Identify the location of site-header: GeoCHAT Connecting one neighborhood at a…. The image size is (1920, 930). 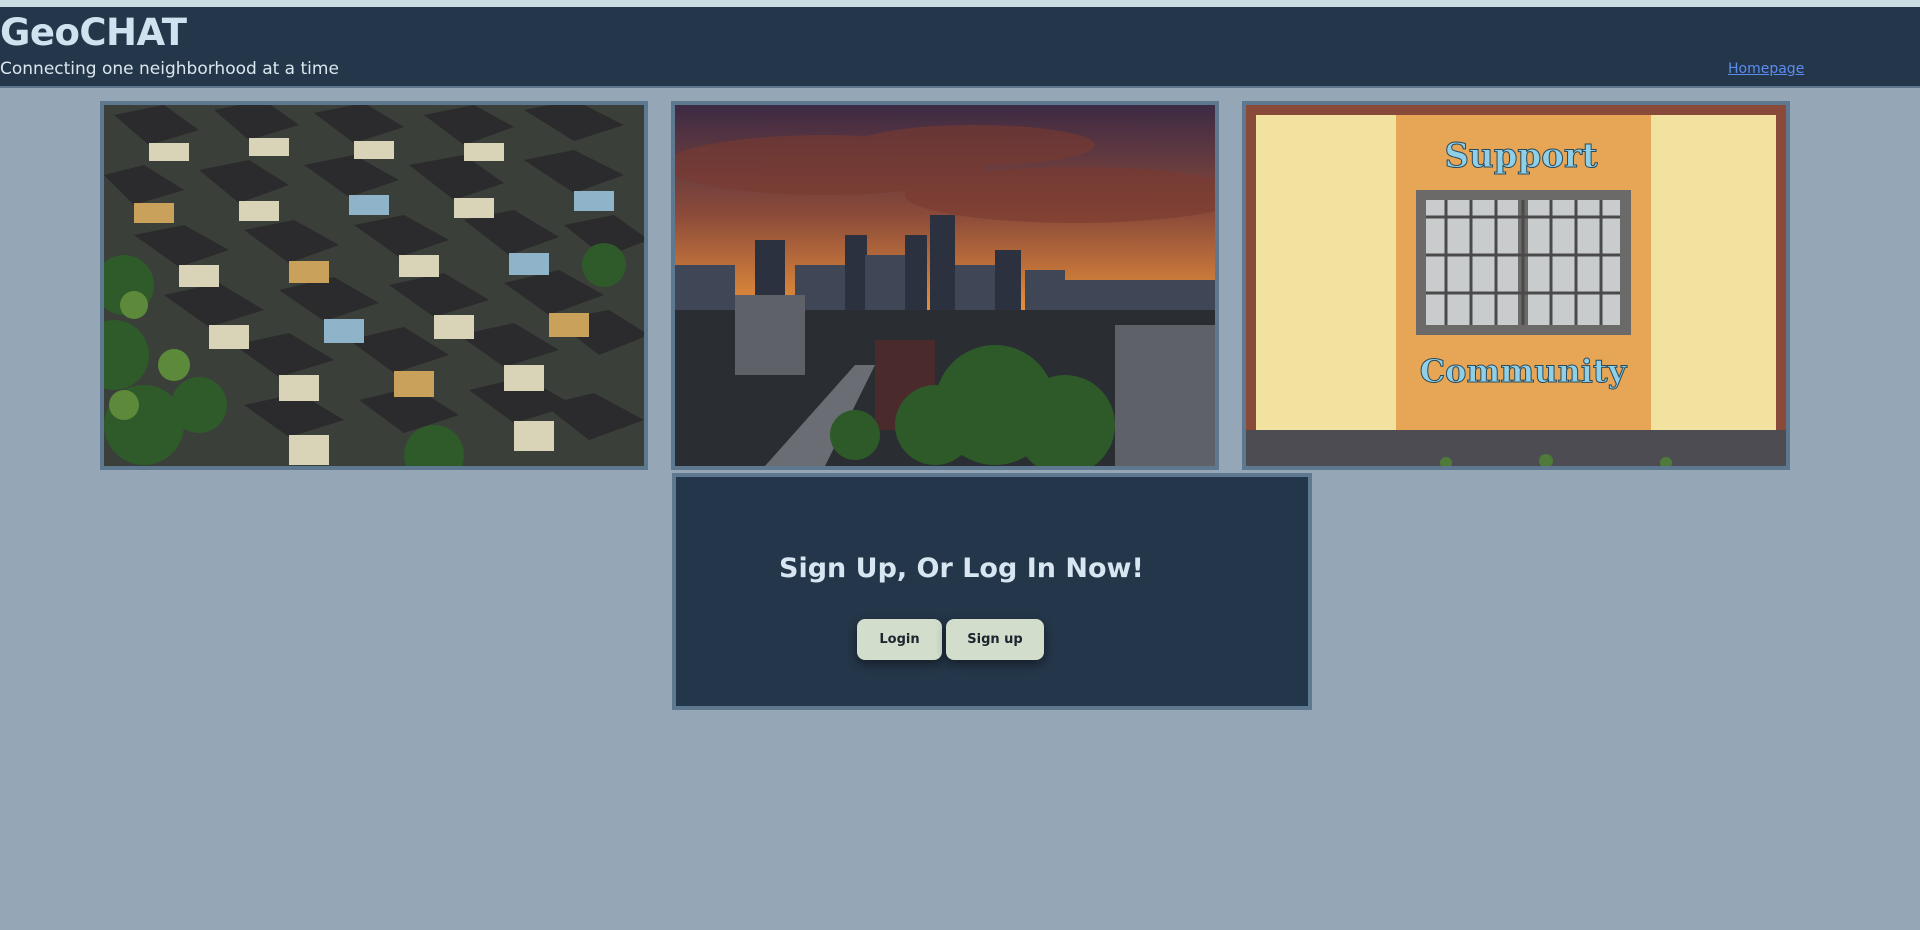
(960, 47).